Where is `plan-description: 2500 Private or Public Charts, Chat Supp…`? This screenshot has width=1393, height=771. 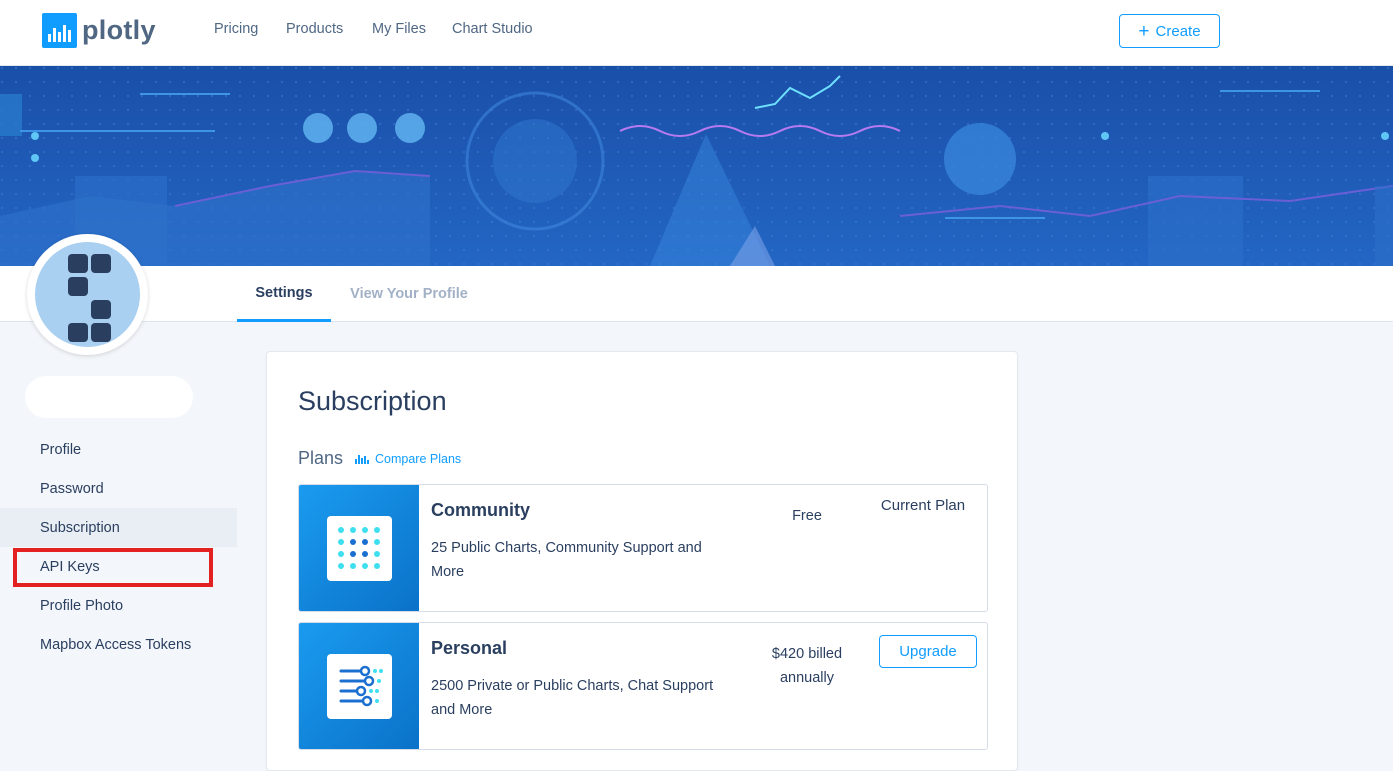 plan-description: 2500 Private or Public Charts, Chat Supp… is located at coordinates (572, 698).